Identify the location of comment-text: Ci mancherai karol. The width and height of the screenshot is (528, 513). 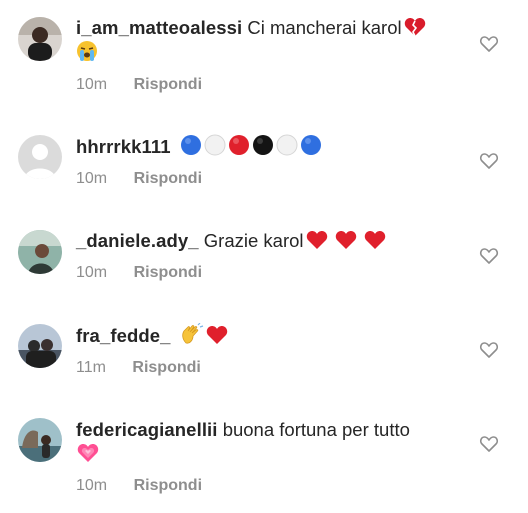
(324, 27).